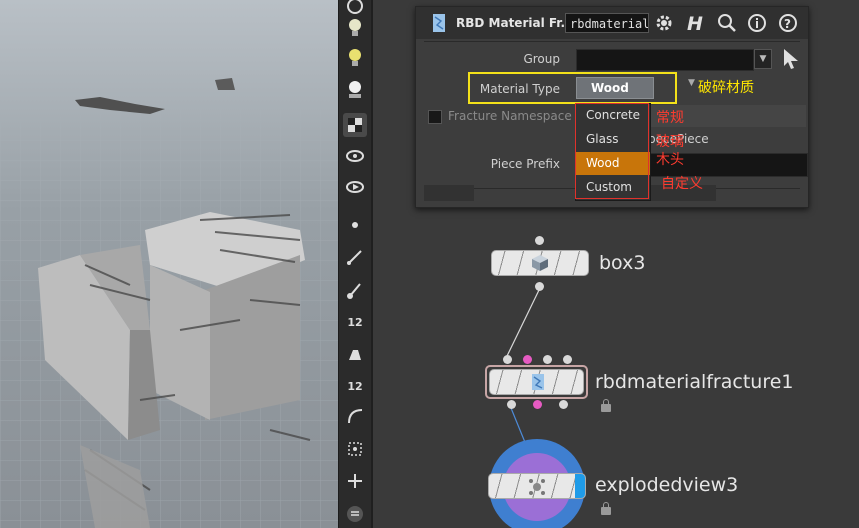 The image size is (859, 528). I want to click on fracture-namespace-checkbox, so click(435, 117).